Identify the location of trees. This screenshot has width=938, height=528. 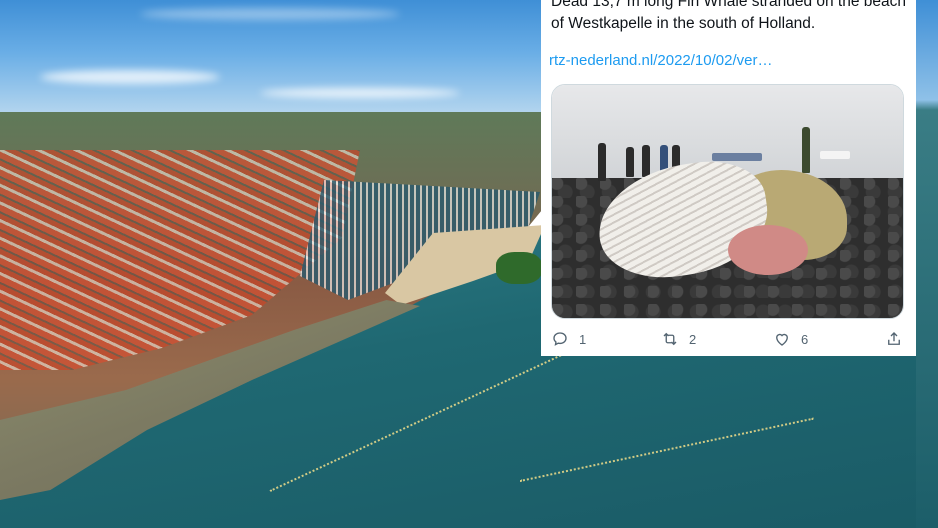
(519, 268).